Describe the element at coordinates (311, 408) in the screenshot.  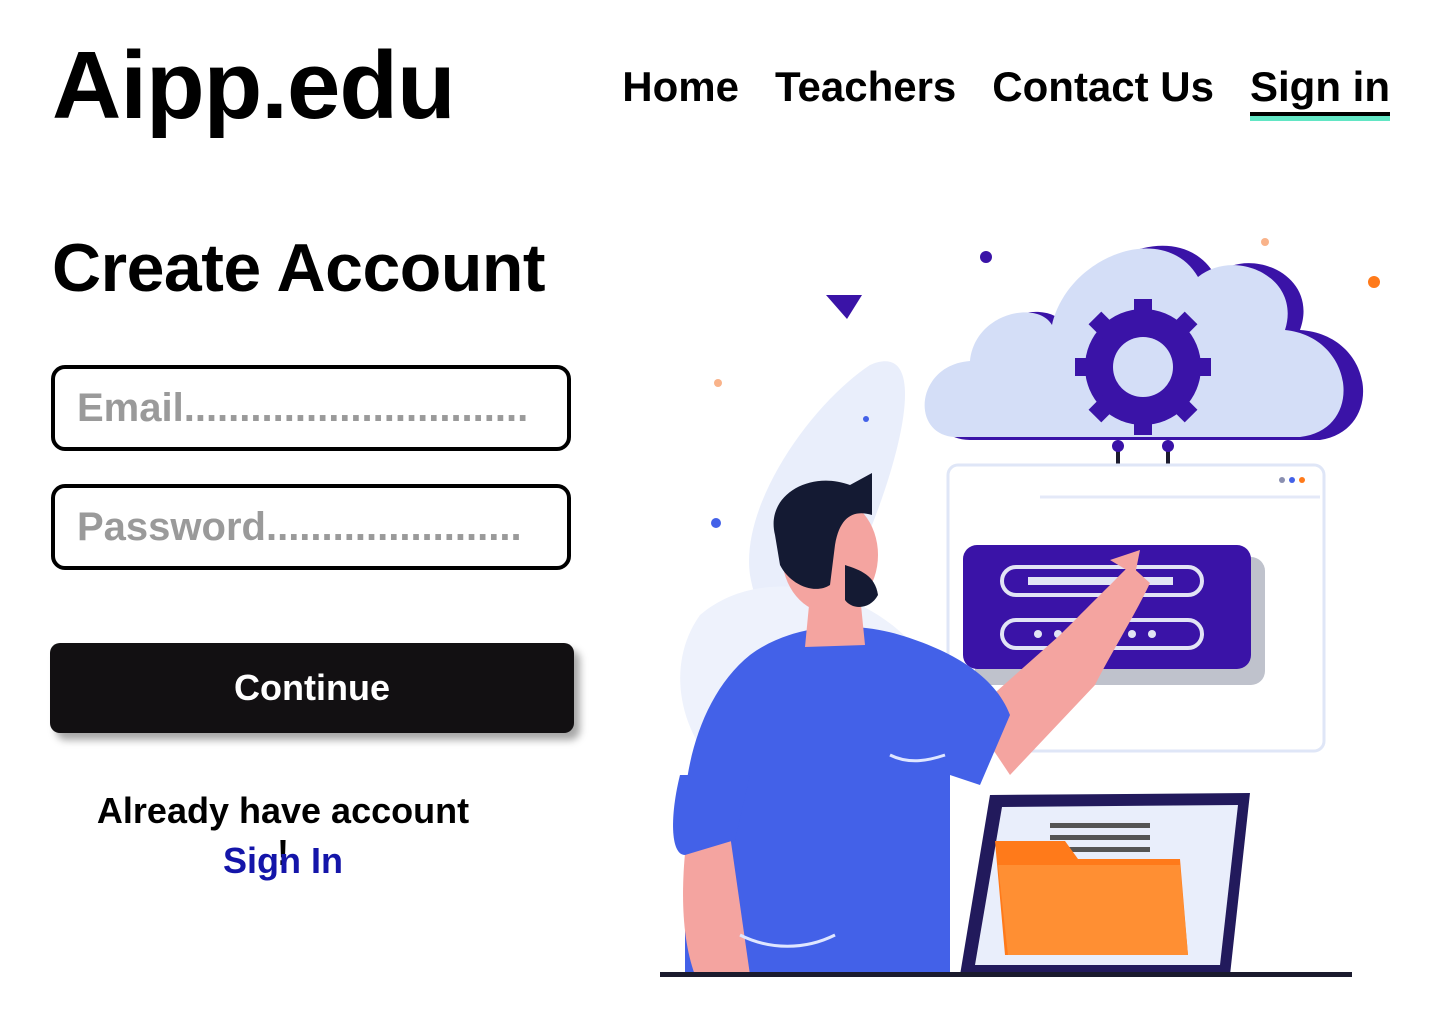
I see `email-field` at that location.